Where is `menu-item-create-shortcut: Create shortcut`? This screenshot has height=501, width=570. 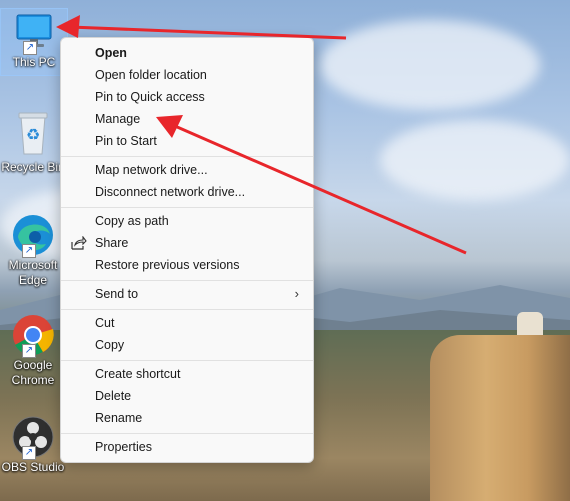
menu-item-create-shortcut: Create shortcut is located at coordinates (187, 374).